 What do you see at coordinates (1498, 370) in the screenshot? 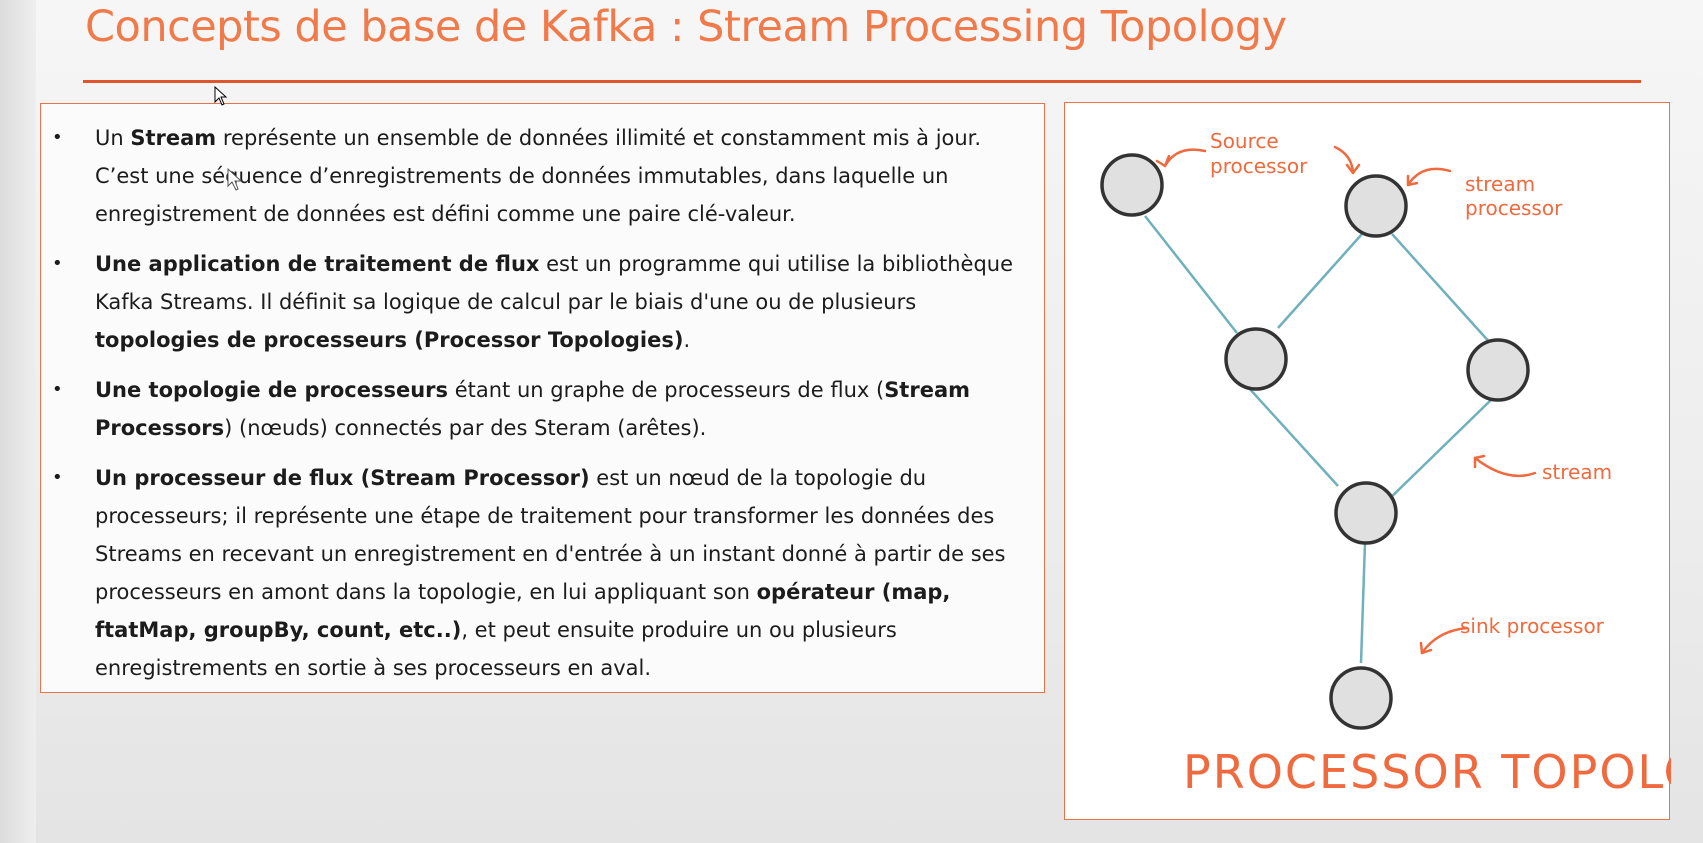
I see `node-middle-right` at bounding box center [1498, 370].